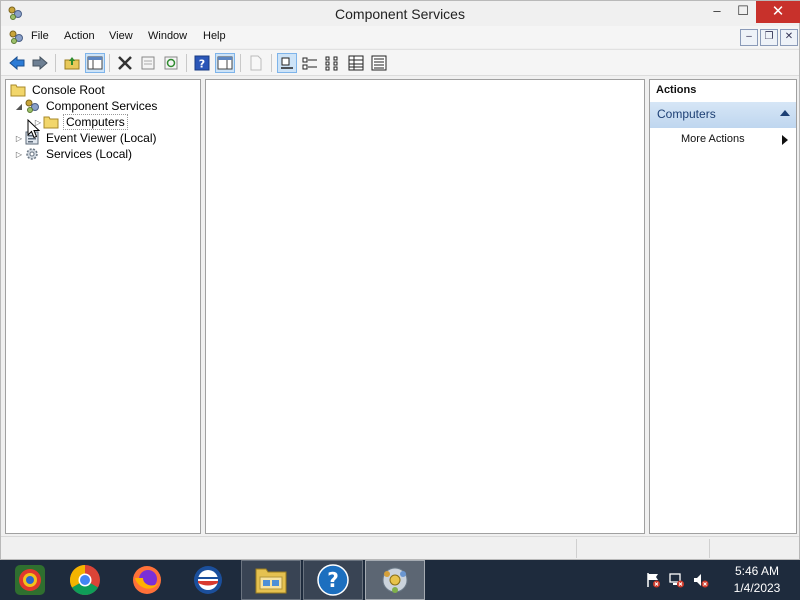 The height and width of the screenshot is (600, 800). Describe the element at coordinates (686, 114) in the screenshot. I see `actions-group-label: Computers` at that location.